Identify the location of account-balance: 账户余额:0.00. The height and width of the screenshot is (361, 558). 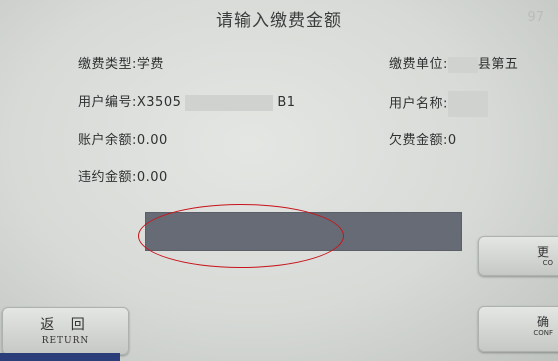
(123, 140).